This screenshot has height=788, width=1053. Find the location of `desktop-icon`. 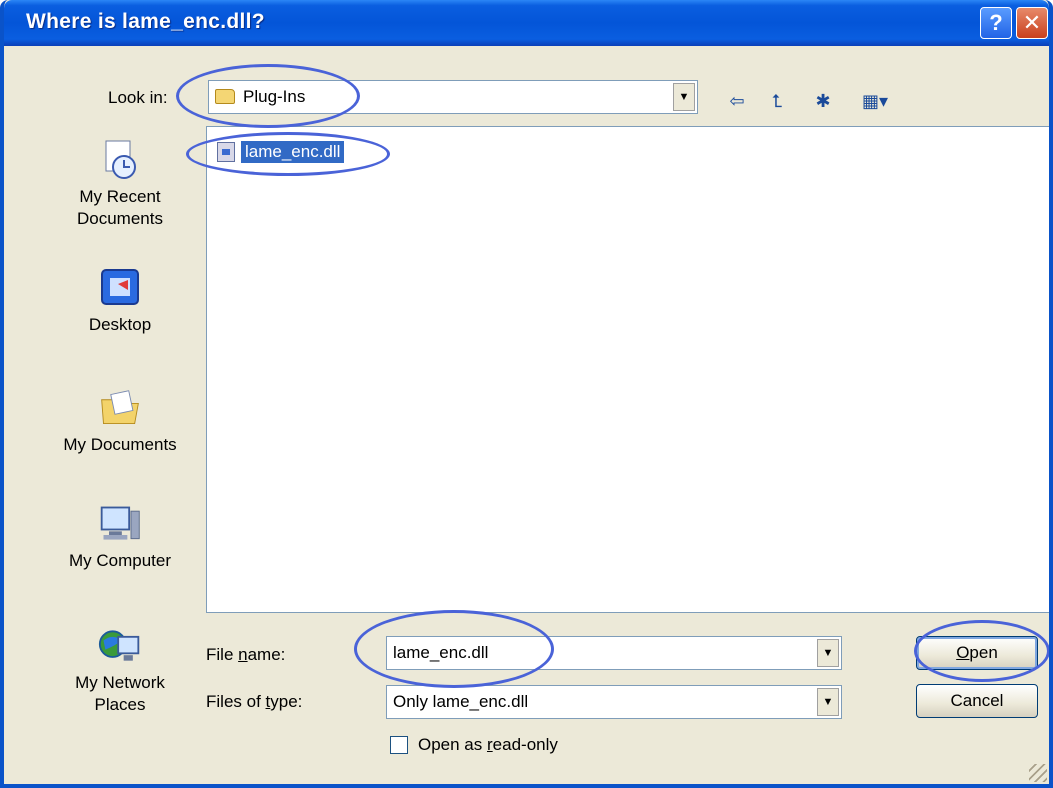

desktop-icon is located at coordinates (120, 288).